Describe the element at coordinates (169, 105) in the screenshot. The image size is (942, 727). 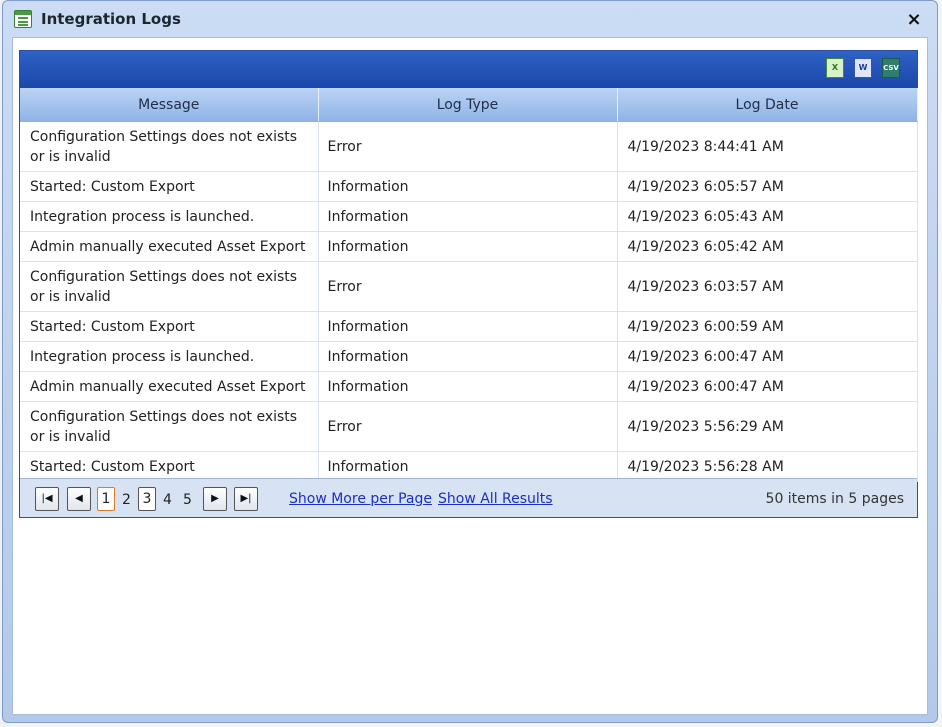
I see `column-header-message: Message` at that location.